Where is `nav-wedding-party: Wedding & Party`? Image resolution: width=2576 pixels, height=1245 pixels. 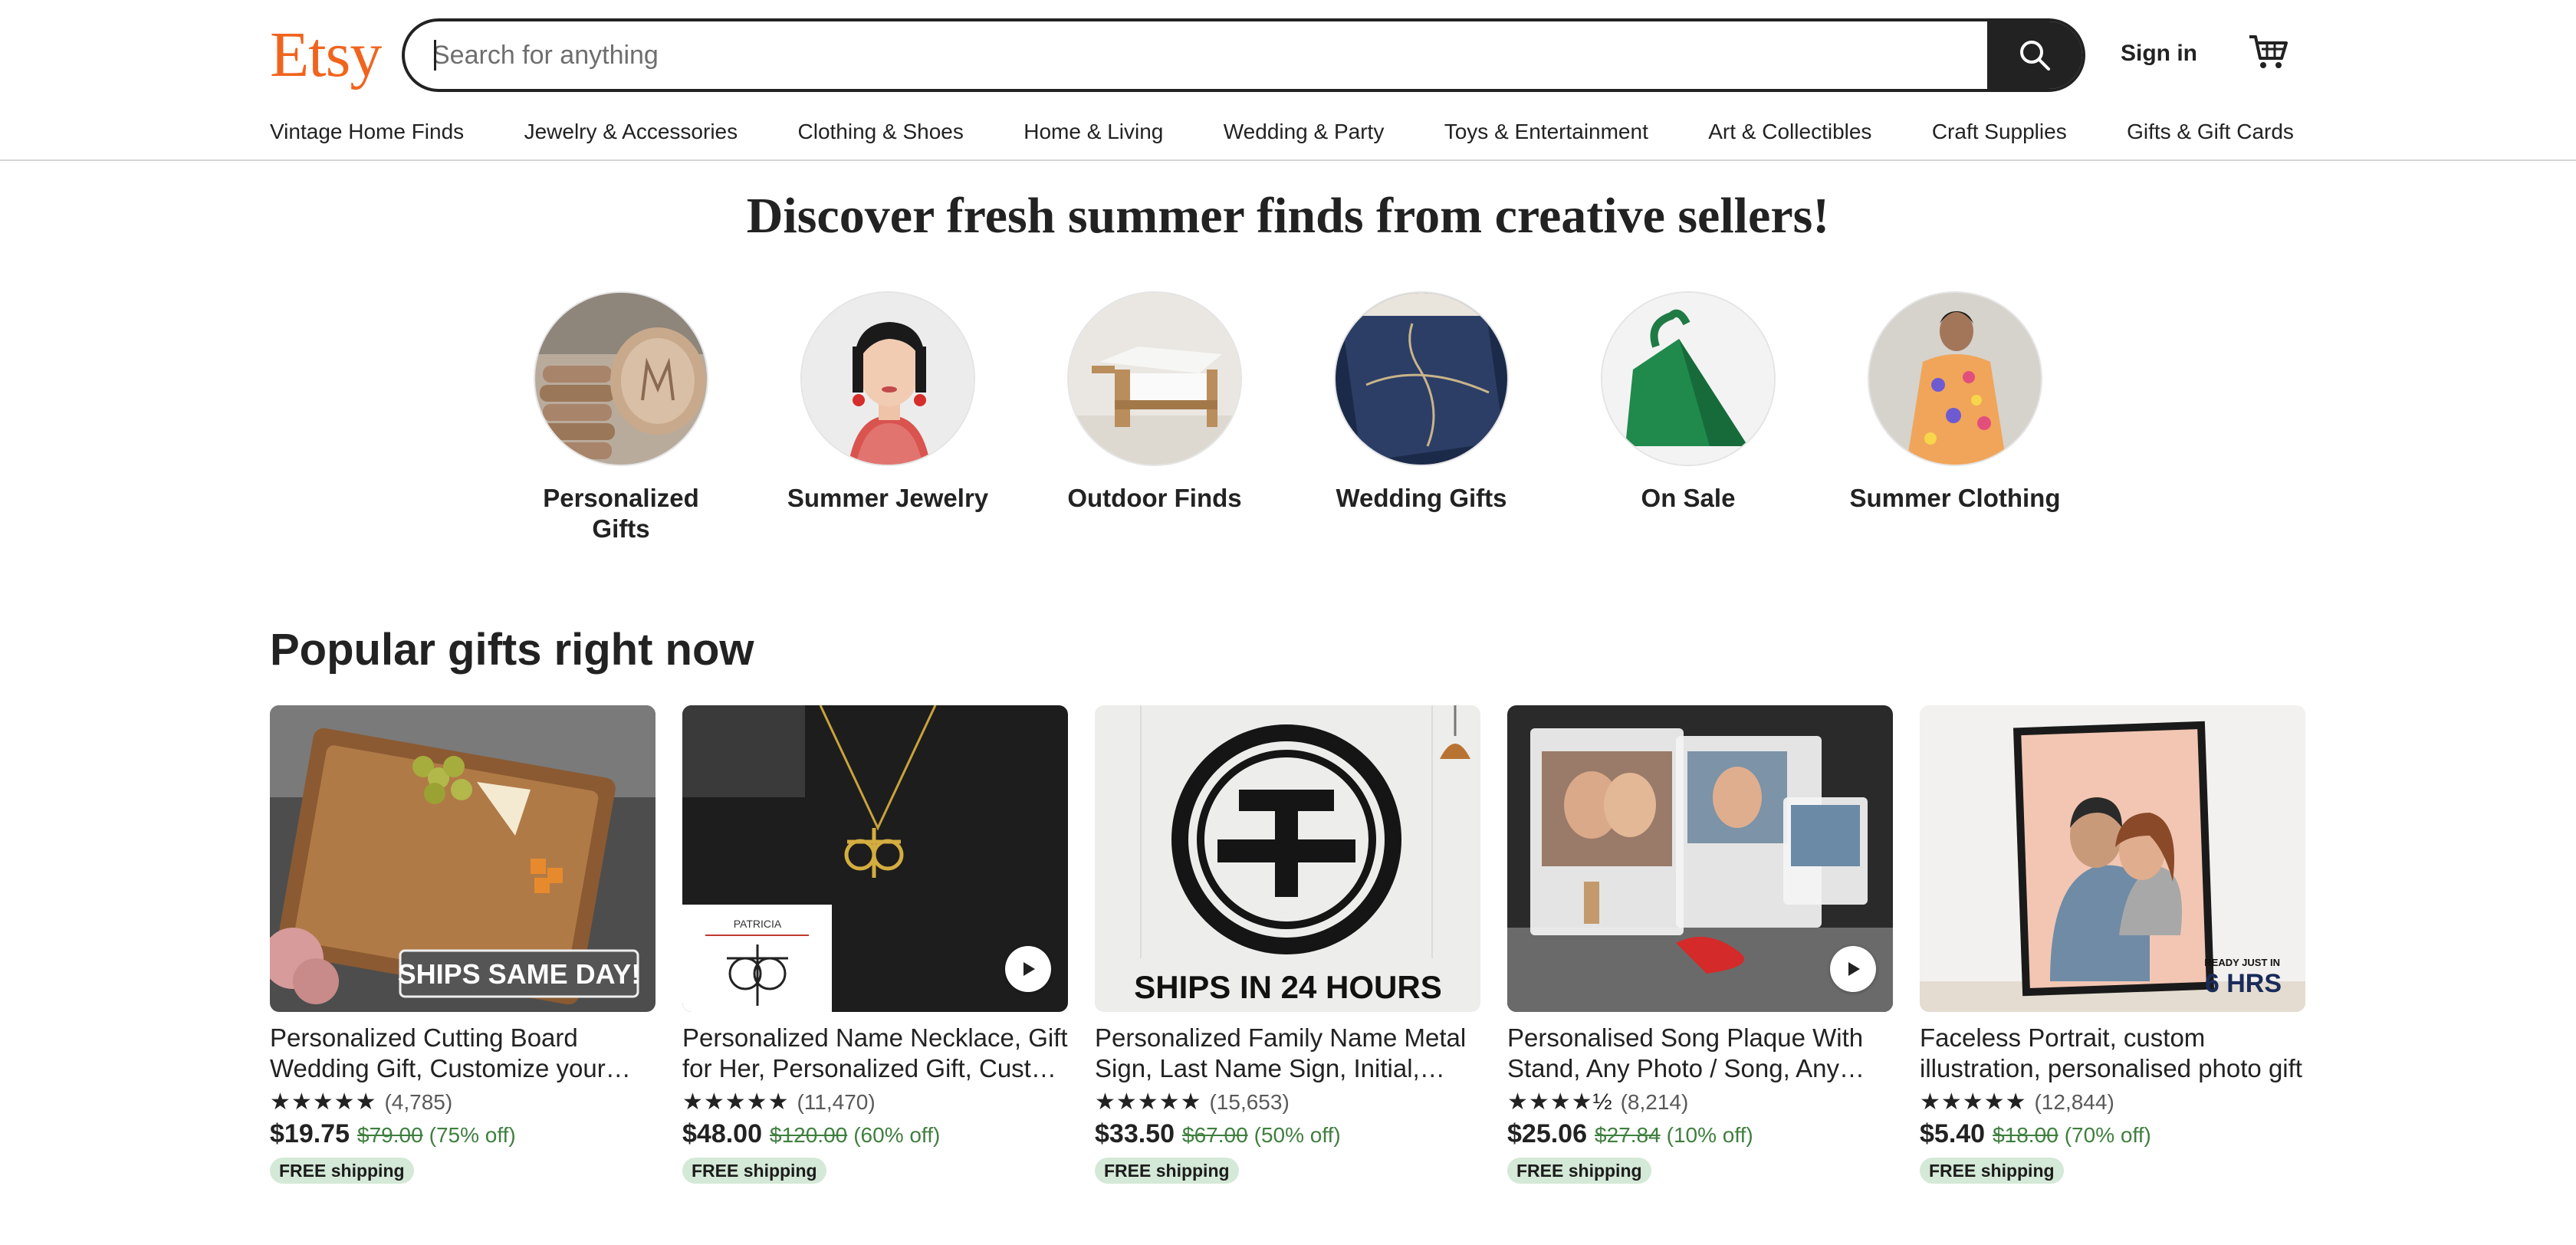 nav-wedding-party: Wedding & Party is located at coordinates (1304, 132).